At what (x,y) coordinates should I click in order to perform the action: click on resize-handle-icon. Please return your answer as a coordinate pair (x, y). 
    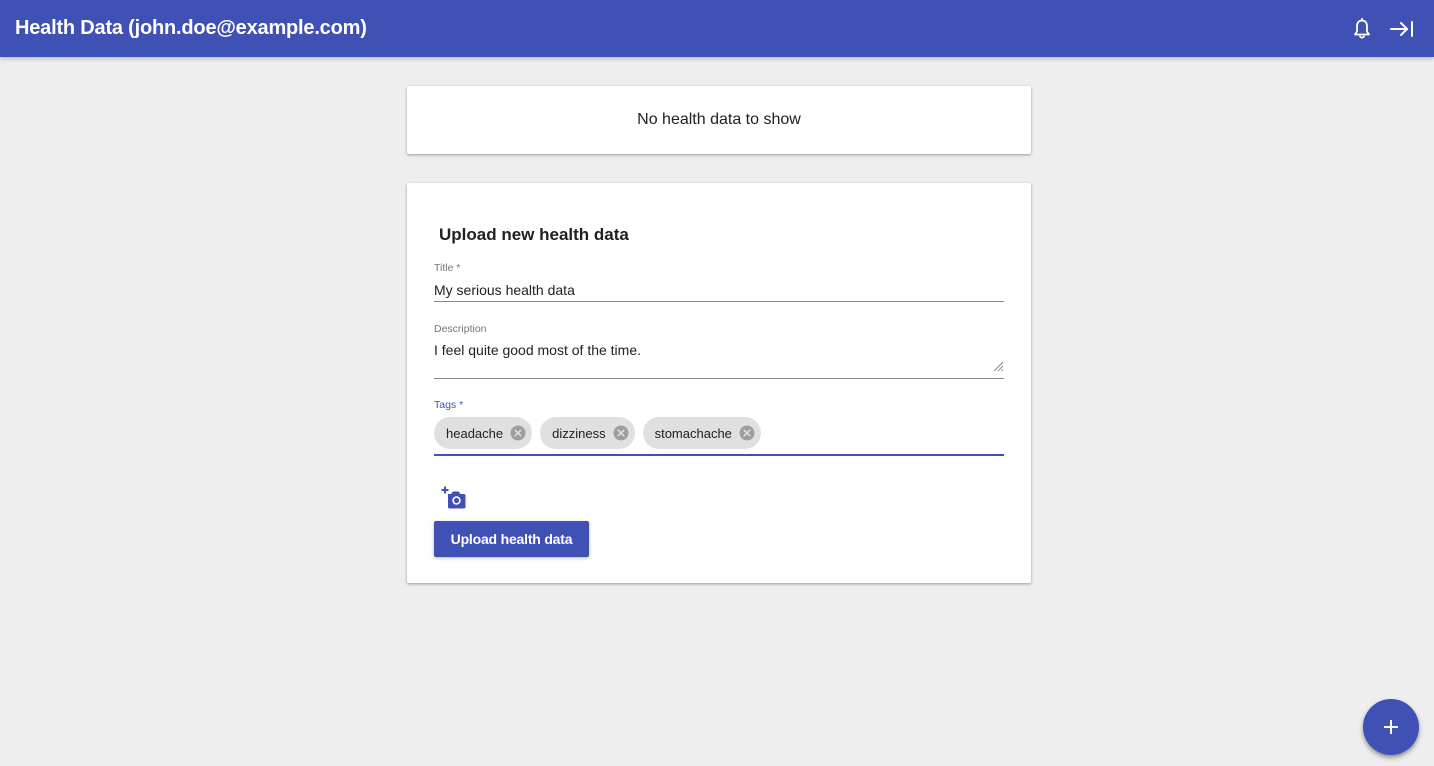
    Looking at the image, I should click on (998, 366).